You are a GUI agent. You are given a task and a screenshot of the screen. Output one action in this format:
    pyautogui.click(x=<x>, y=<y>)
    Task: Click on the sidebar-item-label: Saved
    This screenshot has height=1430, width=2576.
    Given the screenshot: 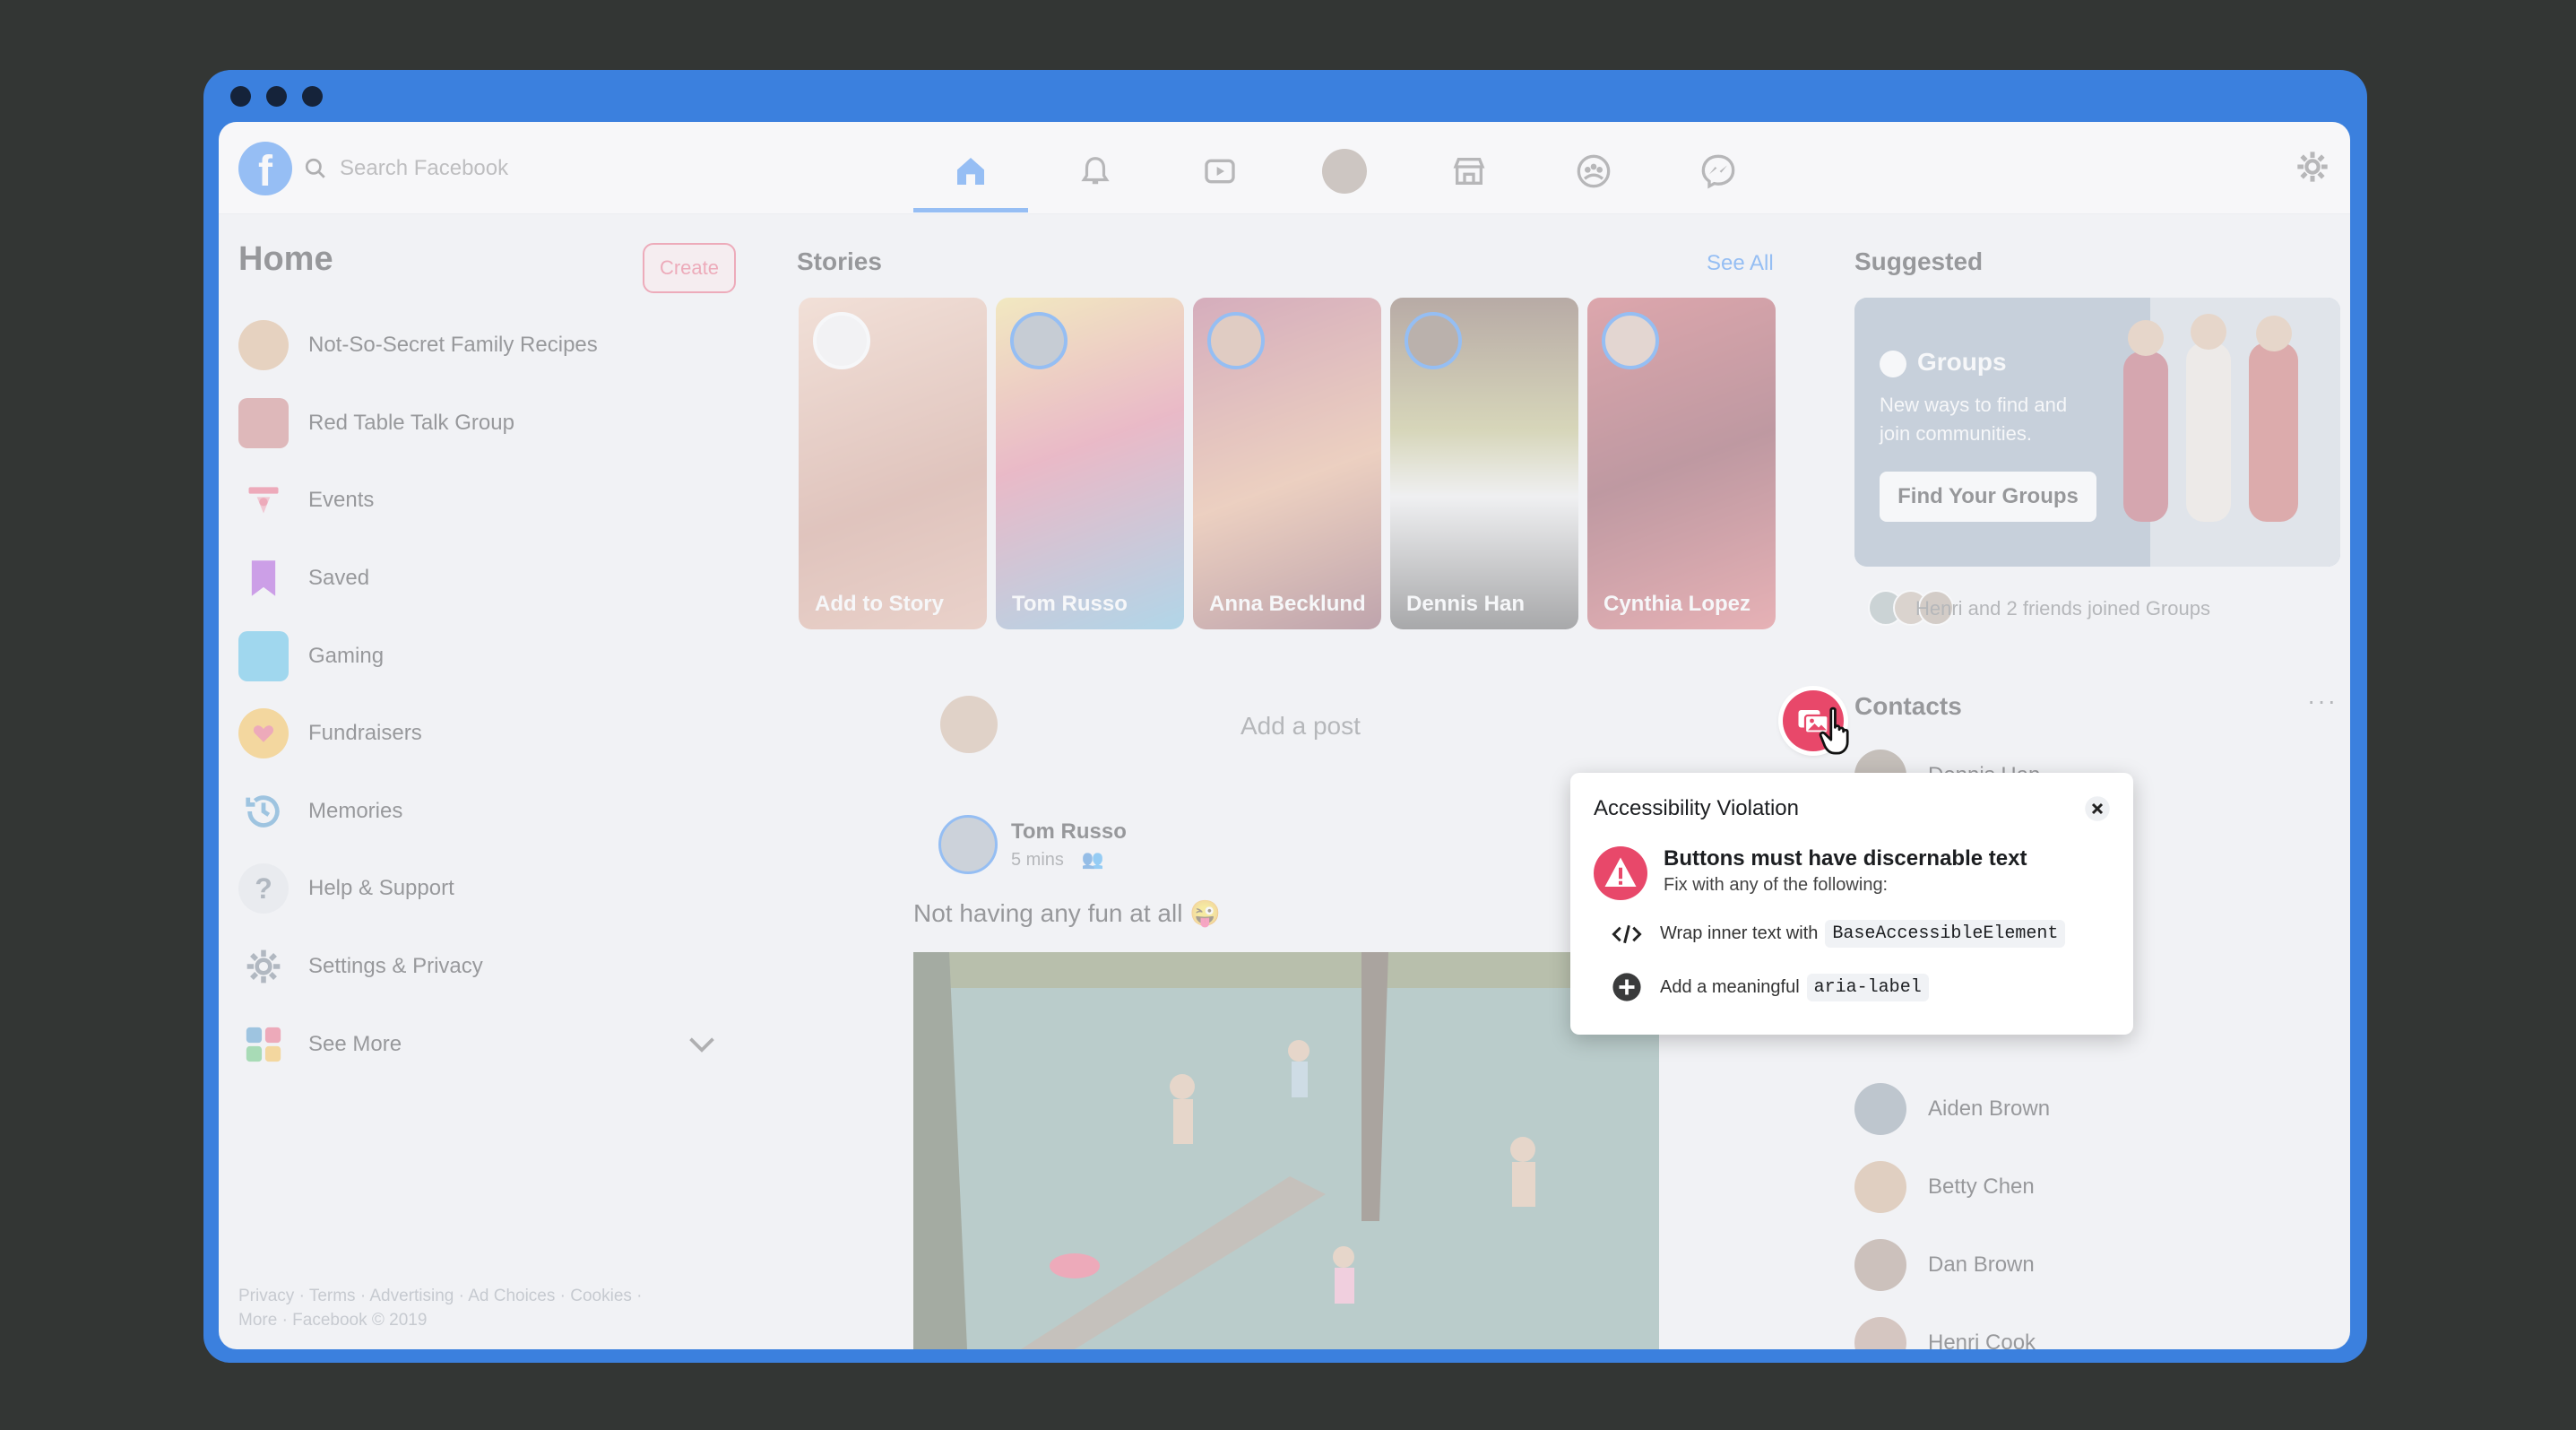 What is the action you would take?
    pyautogui.click(x=339, y=578)
    